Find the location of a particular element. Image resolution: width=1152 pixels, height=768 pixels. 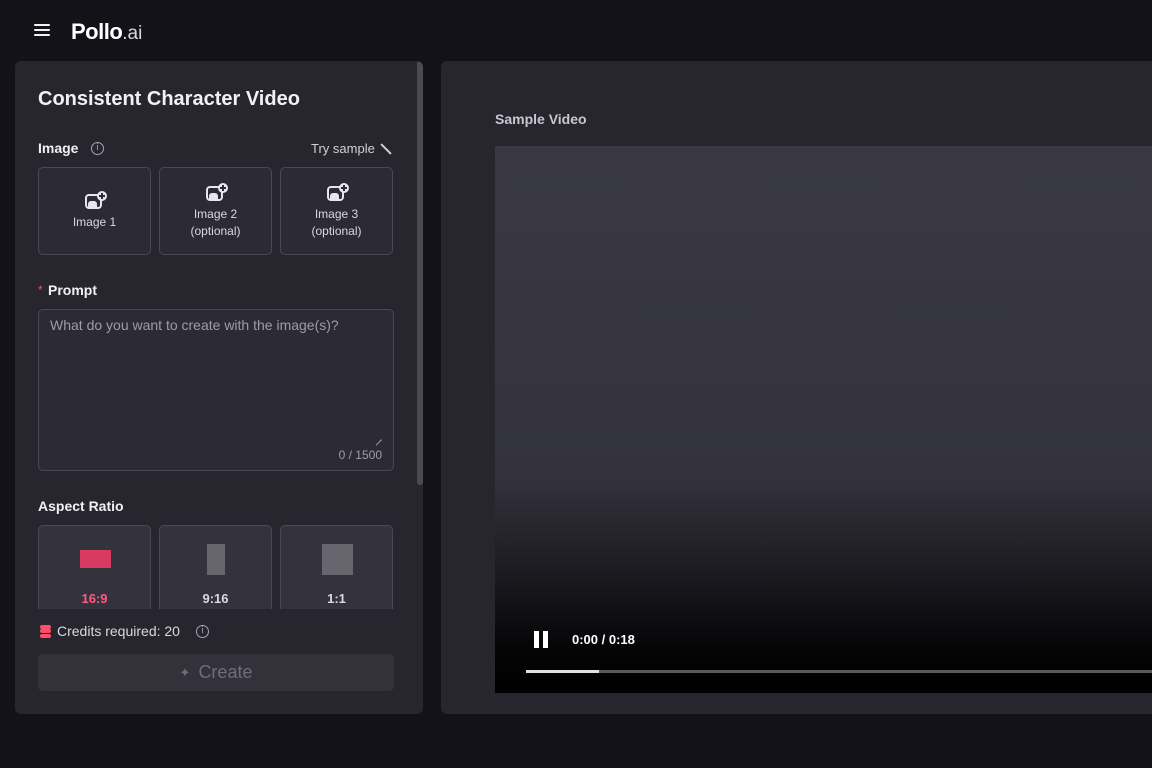

try-sample-button: Try sample is located at coordinates (351, 148).